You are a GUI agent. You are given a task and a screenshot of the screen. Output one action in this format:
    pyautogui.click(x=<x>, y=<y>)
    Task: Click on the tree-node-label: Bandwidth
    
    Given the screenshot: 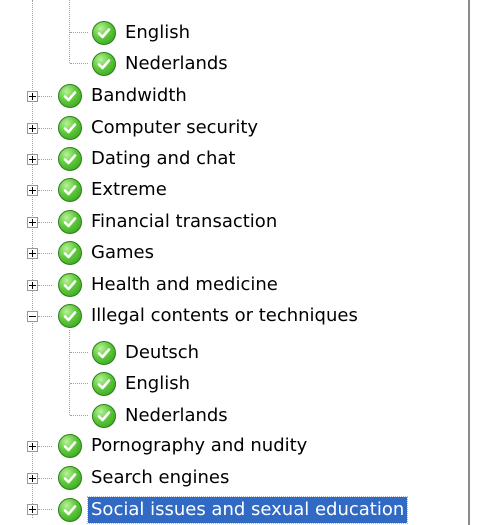 What is the action you would take?
    pyautogui.click(x=139, y=95)
    